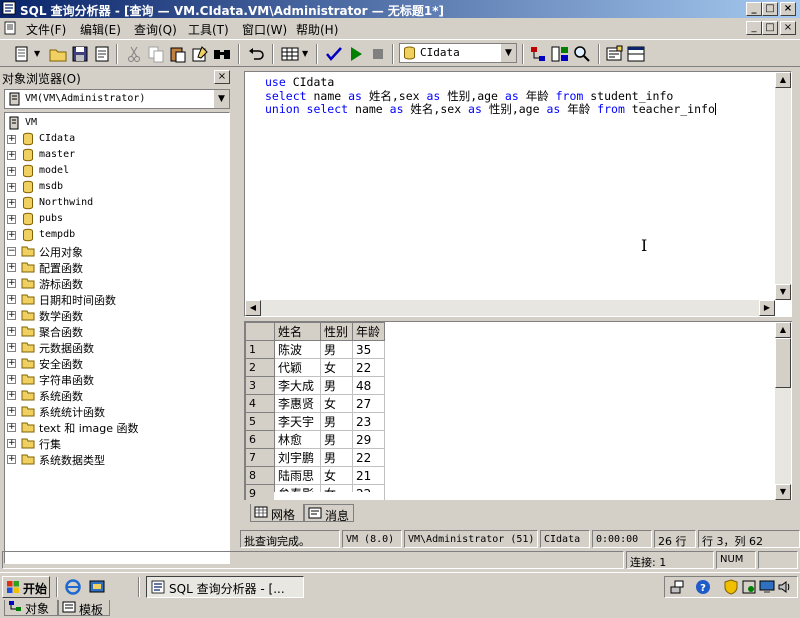 Image resolution: width=800 pixels, height=618 pixels. What do you see at coordinates (277, 513) in the screenshot?
I see `tab-grid: 网格` at bounding box center [277, 513].